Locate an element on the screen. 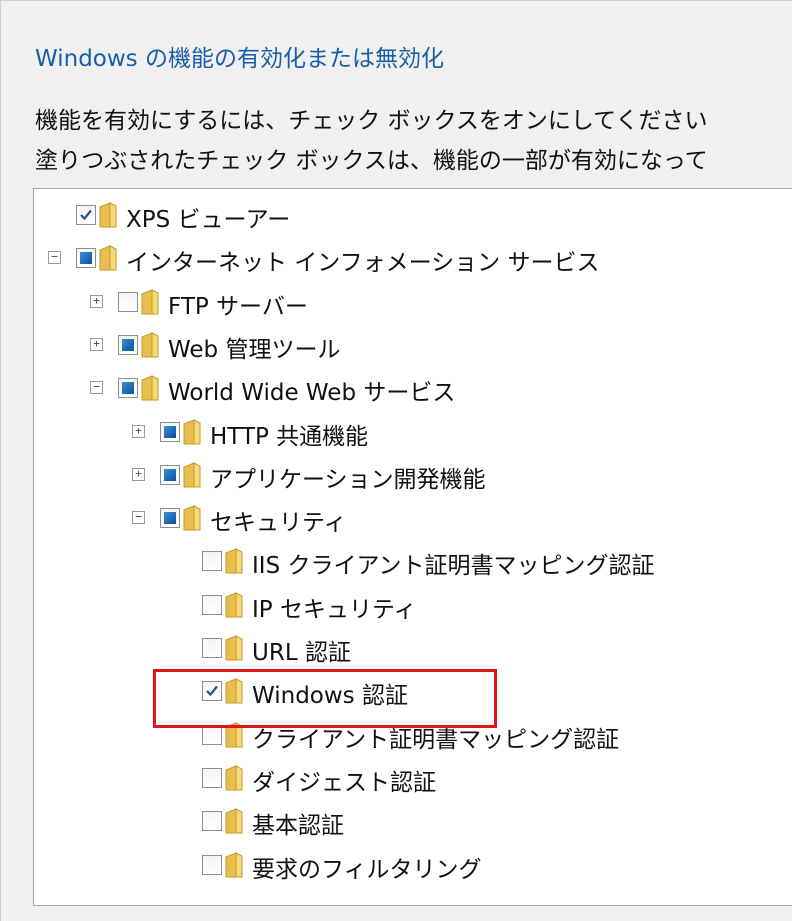 Image resolution: width=792 pixels, height=921 pixels. tree-item: − インターネット インフォメーション サービス is located at coordinates (413, 258).